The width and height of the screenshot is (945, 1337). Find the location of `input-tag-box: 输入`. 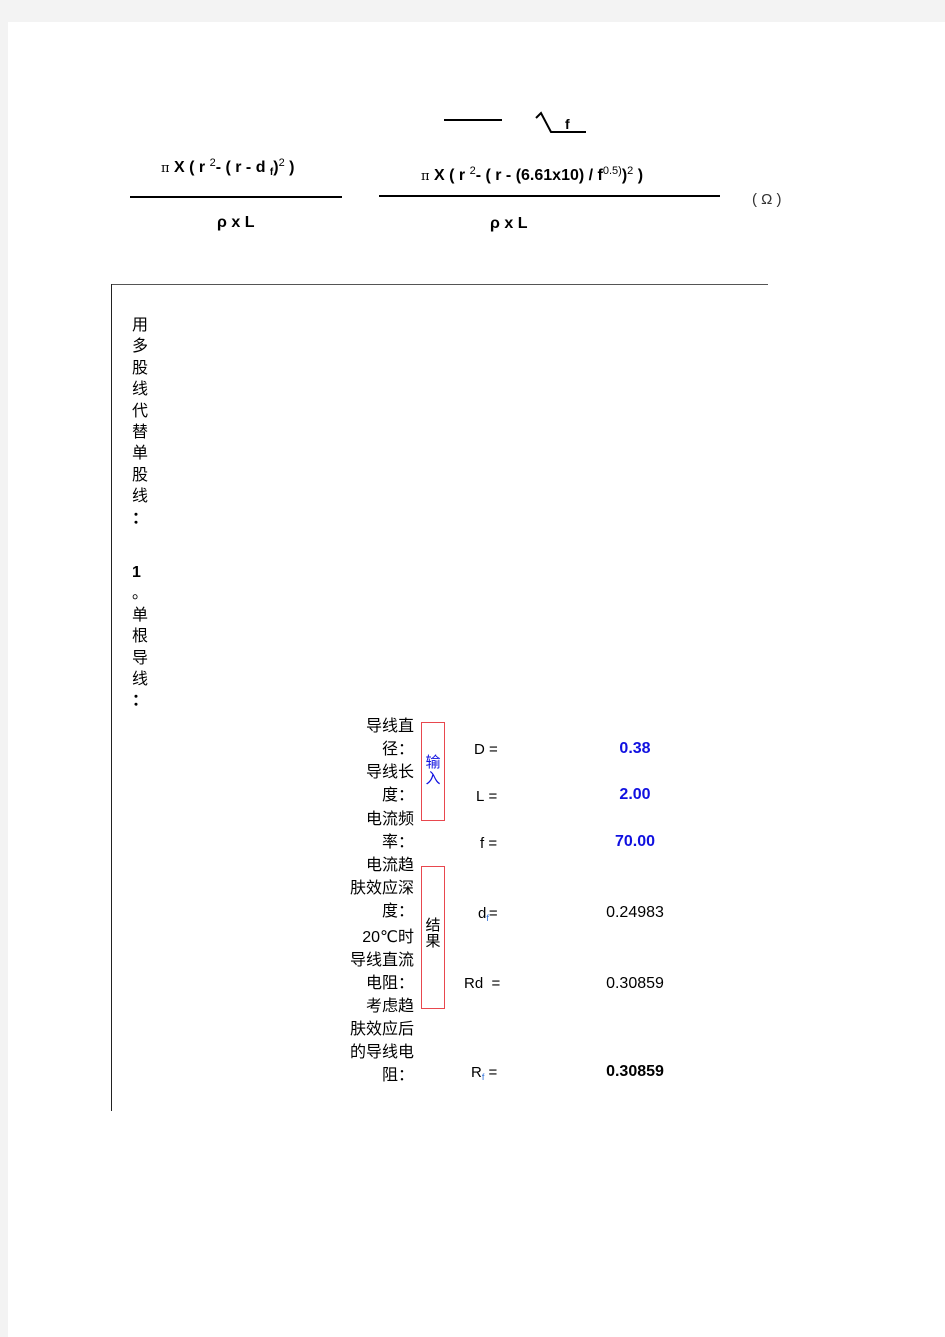

input-tag-box: 输入 is located at coordinates (433, 771).